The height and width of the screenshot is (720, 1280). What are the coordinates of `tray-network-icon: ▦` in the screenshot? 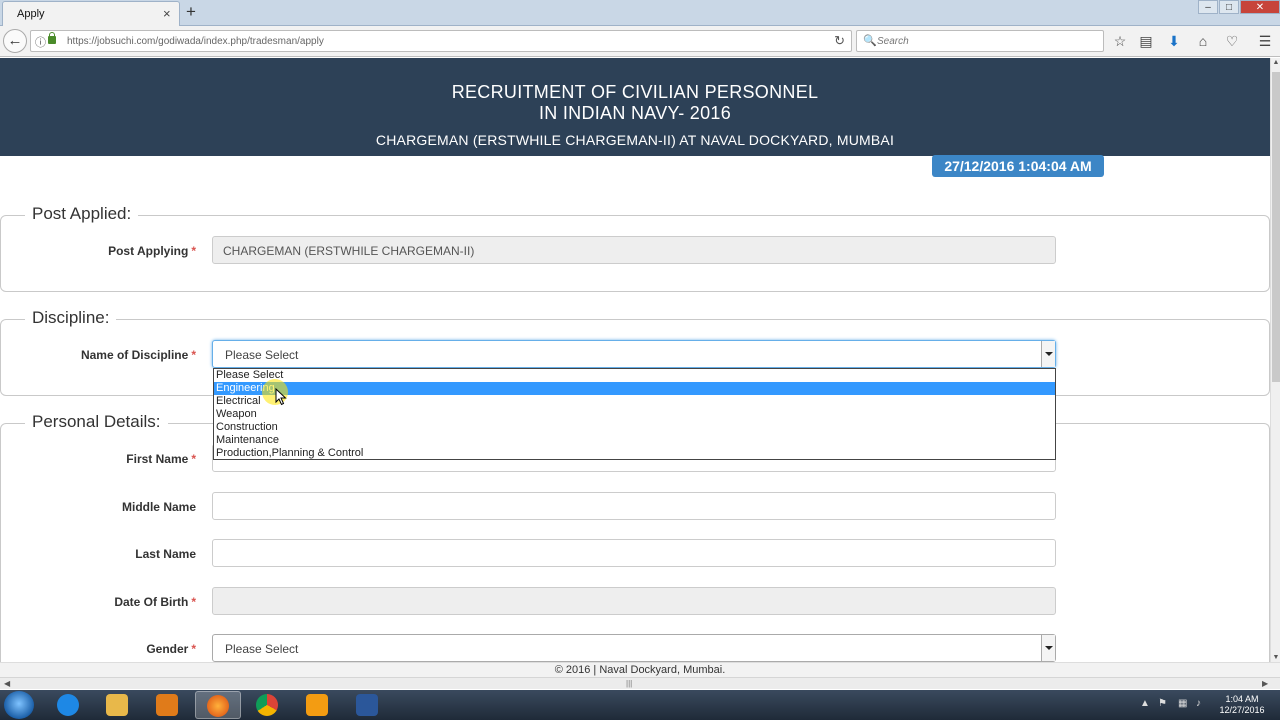 It's located at (1182, 703).